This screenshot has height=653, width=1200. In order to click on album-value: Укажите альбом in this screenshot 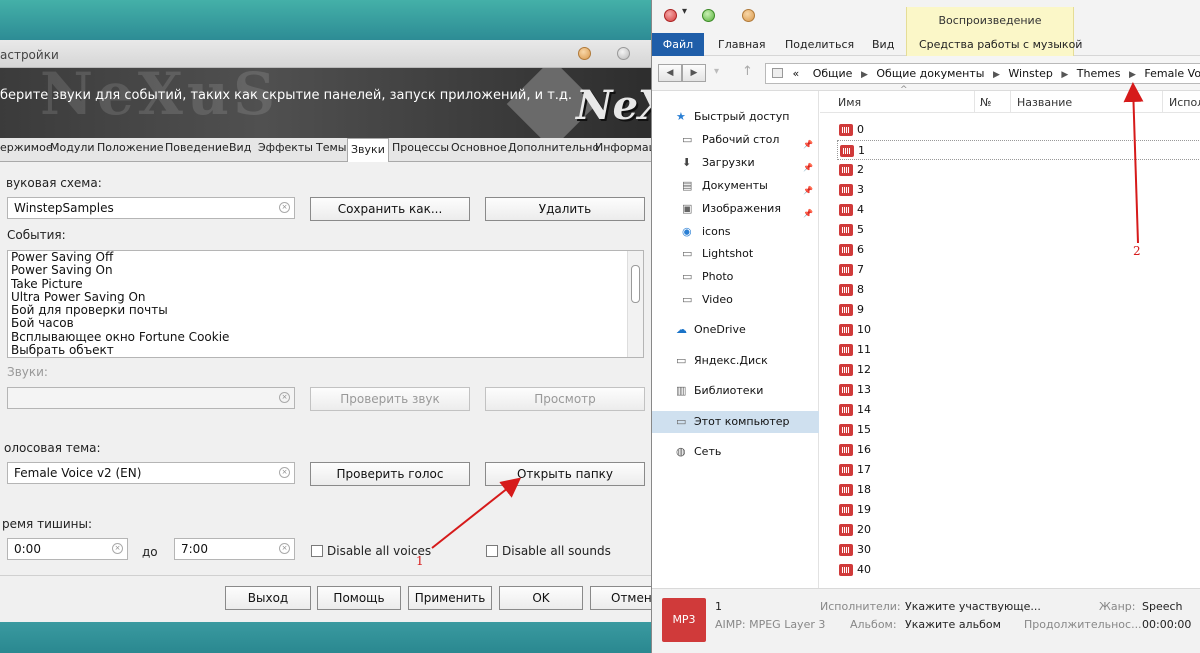, I will do `click(953, 624)`.